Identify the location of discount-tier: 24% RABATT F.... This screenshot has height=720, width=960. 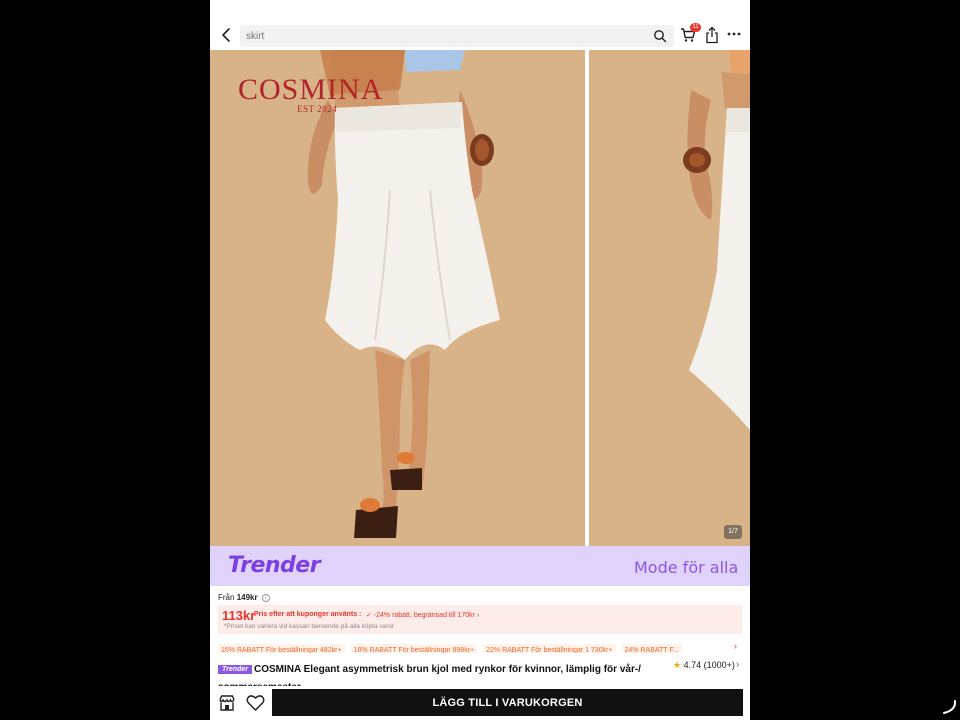
(651, 648).